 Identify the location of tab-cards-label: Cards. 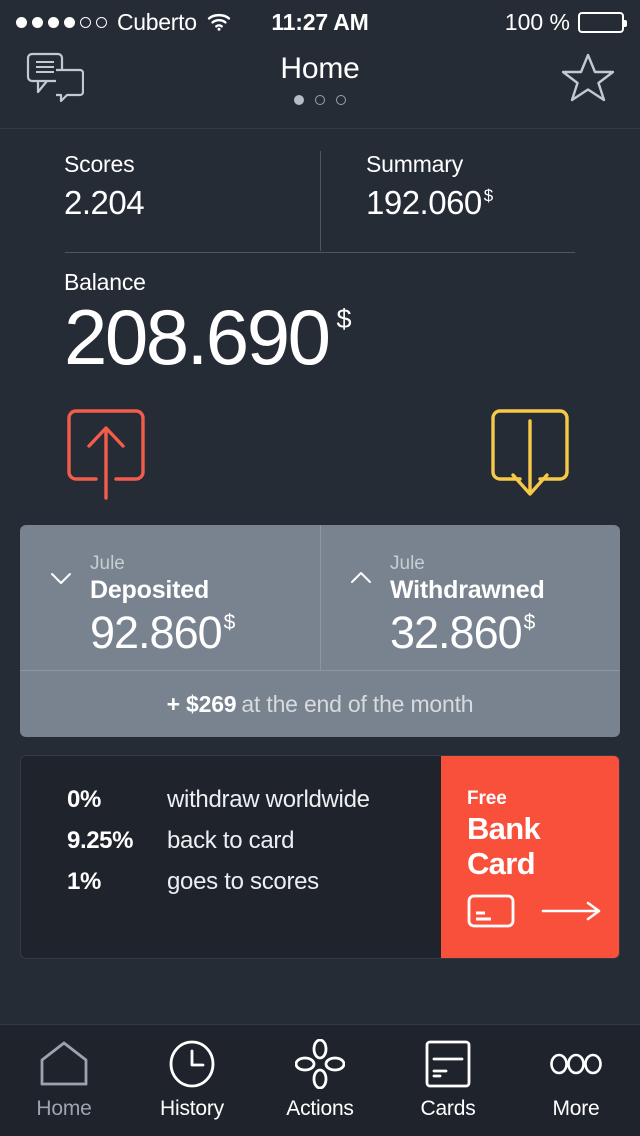
(448, 1108).